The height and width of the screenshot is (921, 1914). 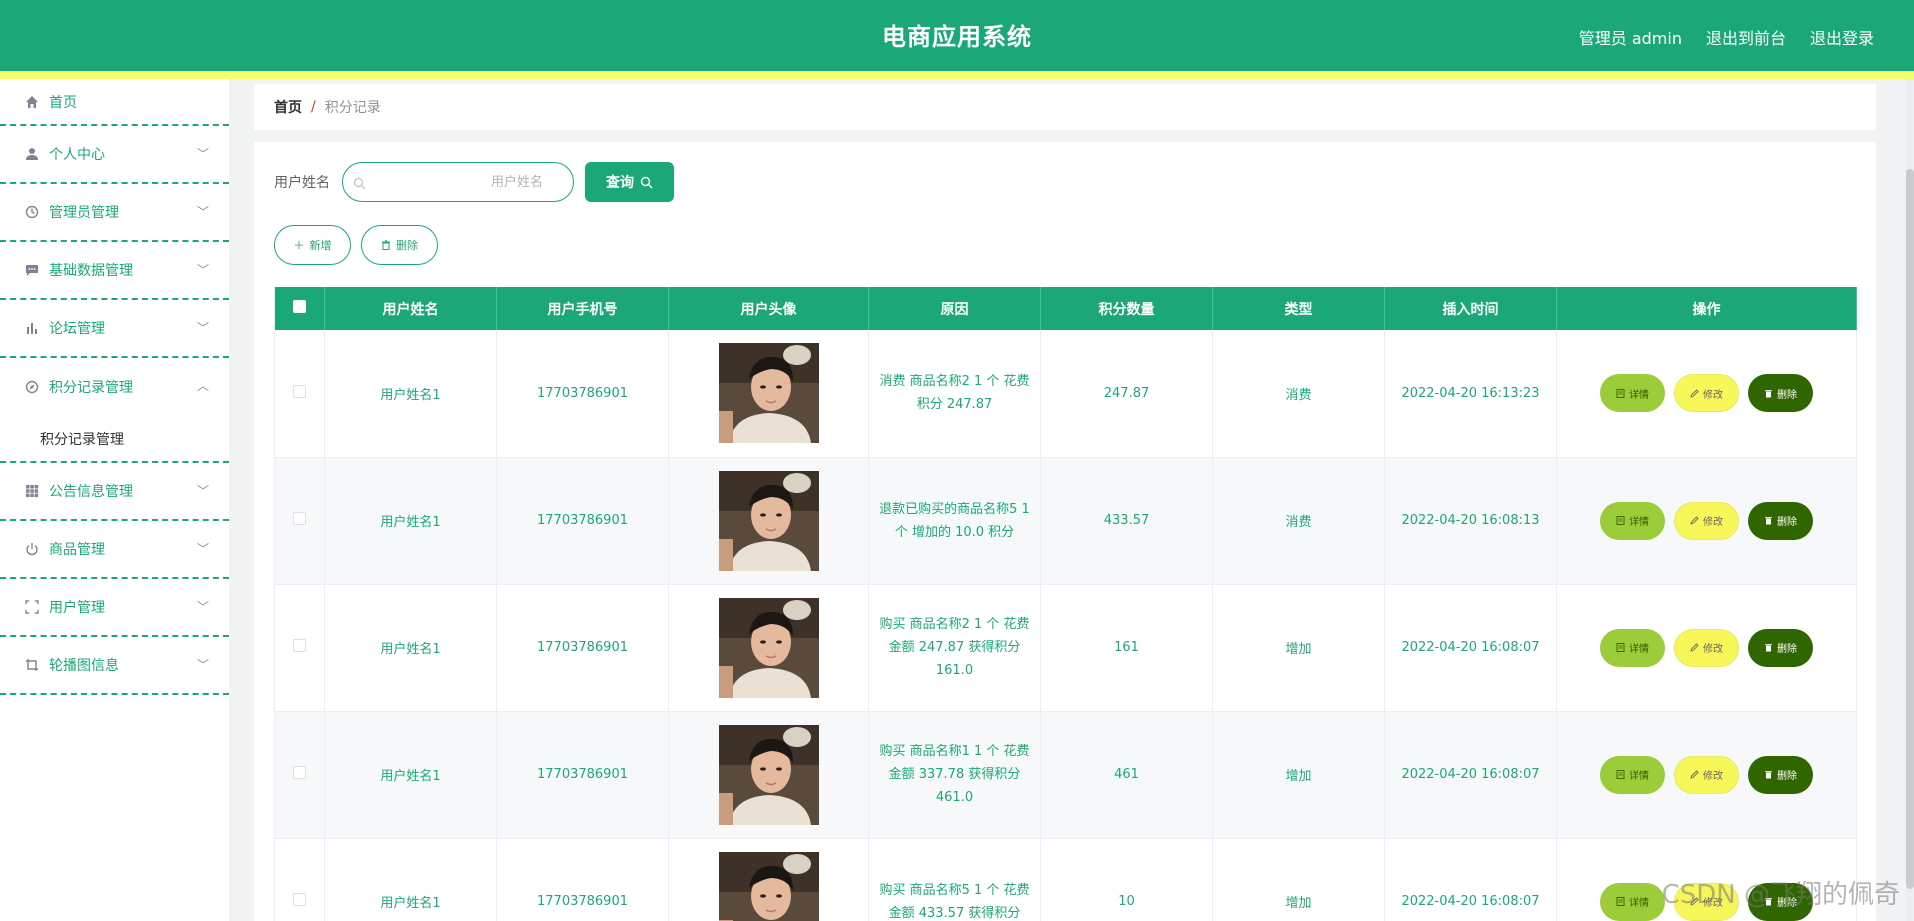 I want to click on admin-label: 管理员 admin, so click(x=1630, y=38).